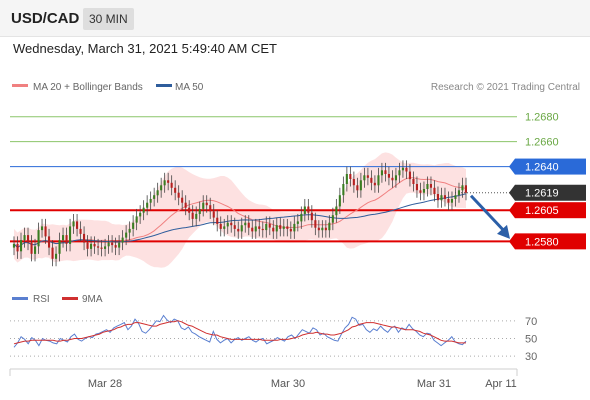 Image resolution: width=590 pixels, height=400 pixels. Describe the element at coordinates (542, 194) in the screenshot. I see `price-label-last: 1.2619` at that location.